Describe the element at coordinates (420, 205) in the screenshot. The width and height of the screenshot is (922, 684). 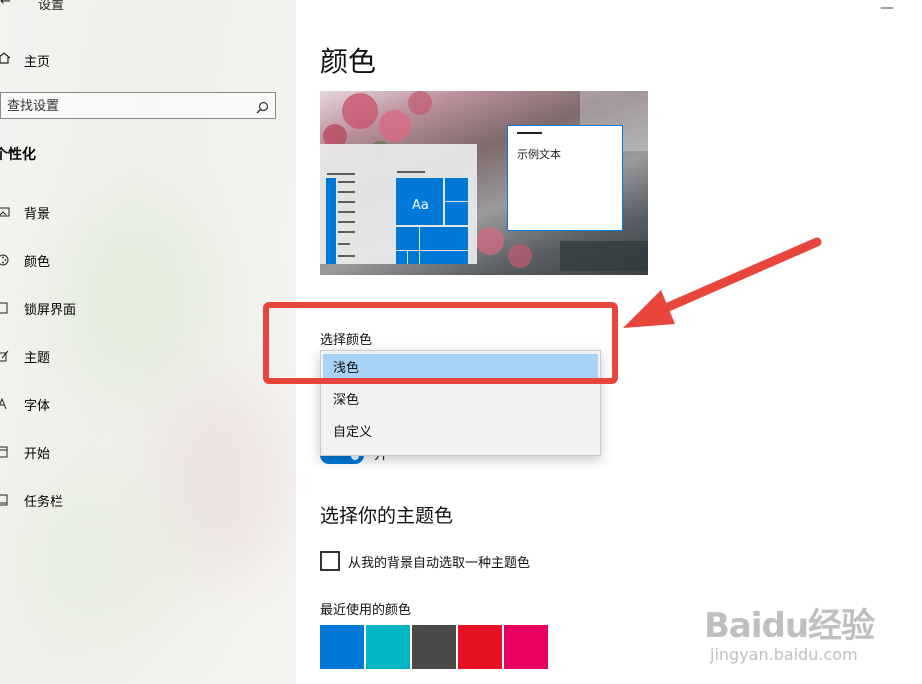
I see `tile-label: Aa` at that location.